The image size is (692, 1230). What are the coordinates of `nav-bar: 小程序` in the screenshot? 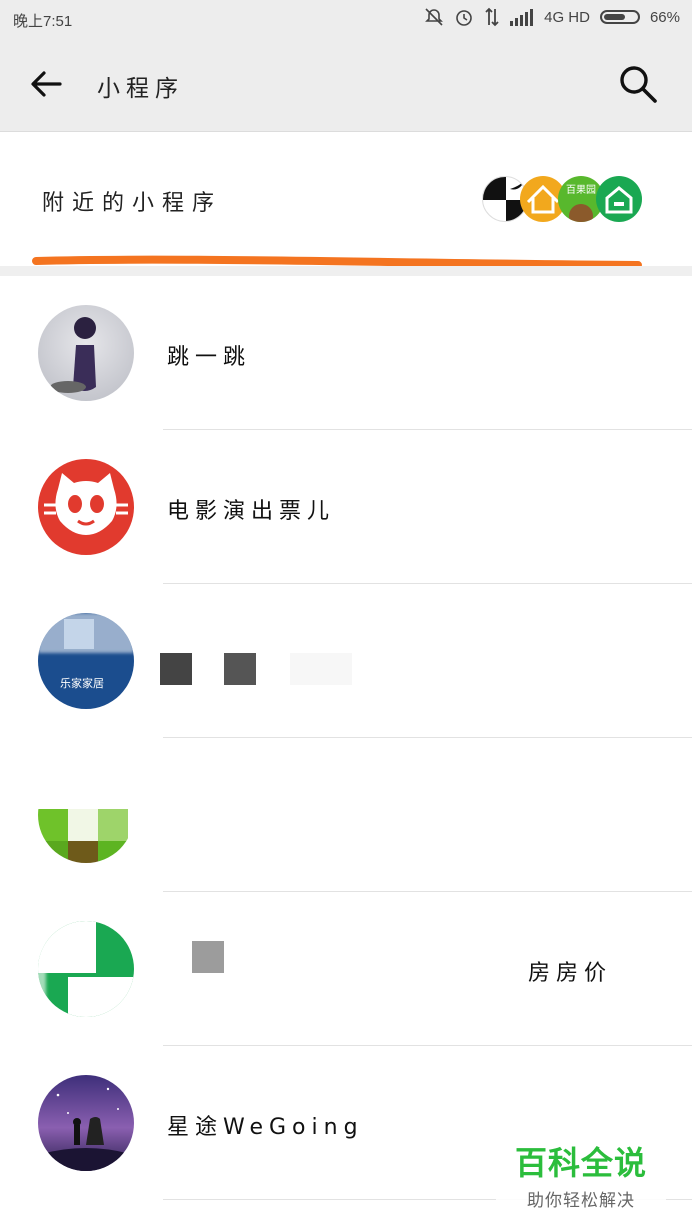 It's located at (346, 84).